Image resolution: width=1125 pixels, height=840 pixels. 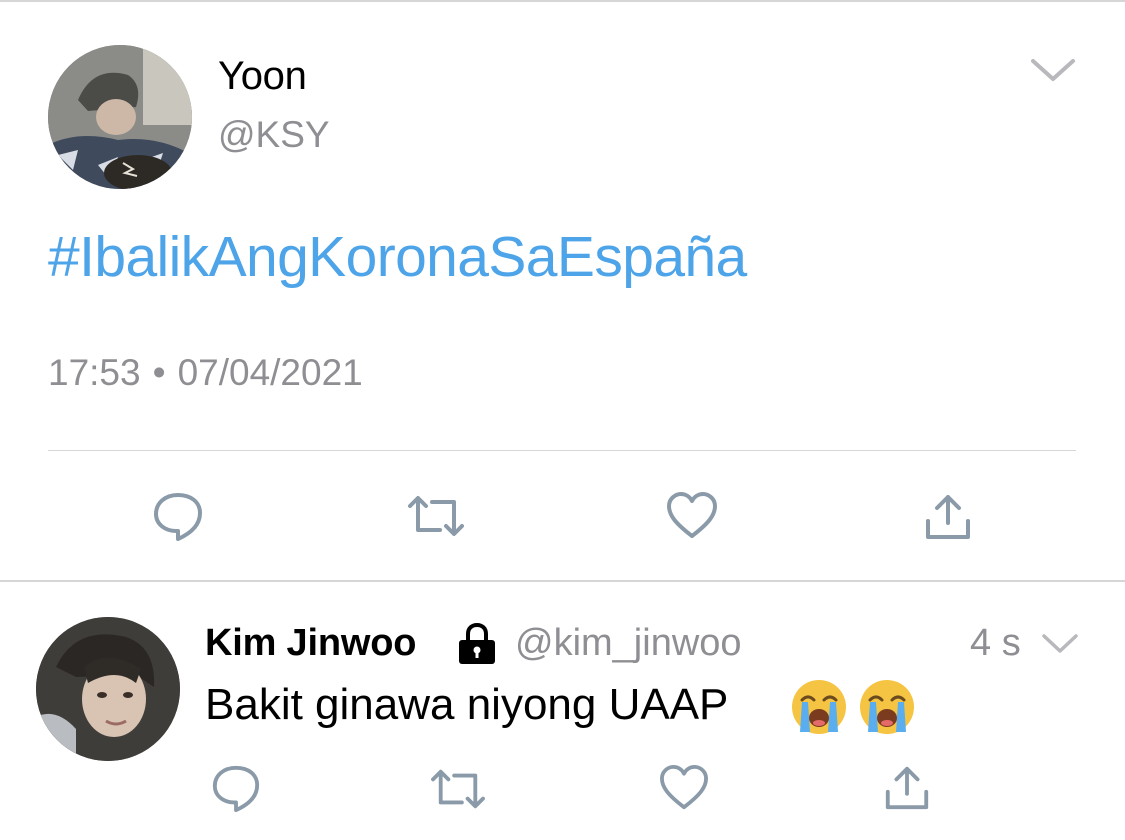 I want to click on reply-retweet-button, so click(x=458, y=789).